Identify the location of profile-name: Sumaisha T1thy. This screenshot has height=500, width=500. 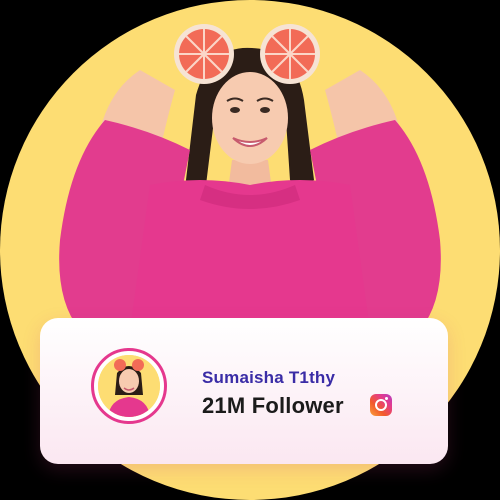
(269, 377).